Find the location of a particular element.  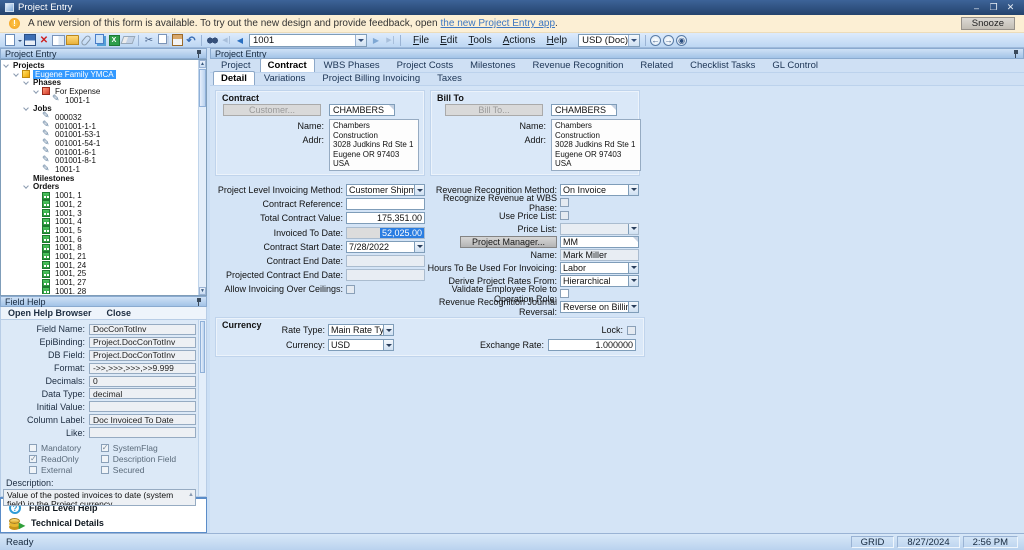

tree-item: 1001, 1 is located at coordinates (100, 195).